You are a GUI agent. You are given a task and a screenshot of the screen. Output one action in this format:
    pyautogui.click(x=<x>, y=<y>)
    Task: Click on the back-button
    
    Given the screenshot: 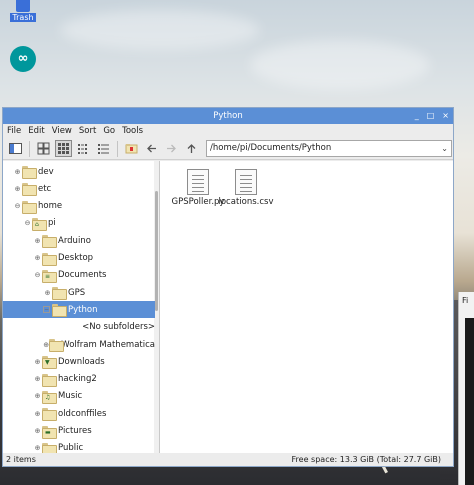 What is the action you would take?
    pyautogui.click(x=151, y=148)
    